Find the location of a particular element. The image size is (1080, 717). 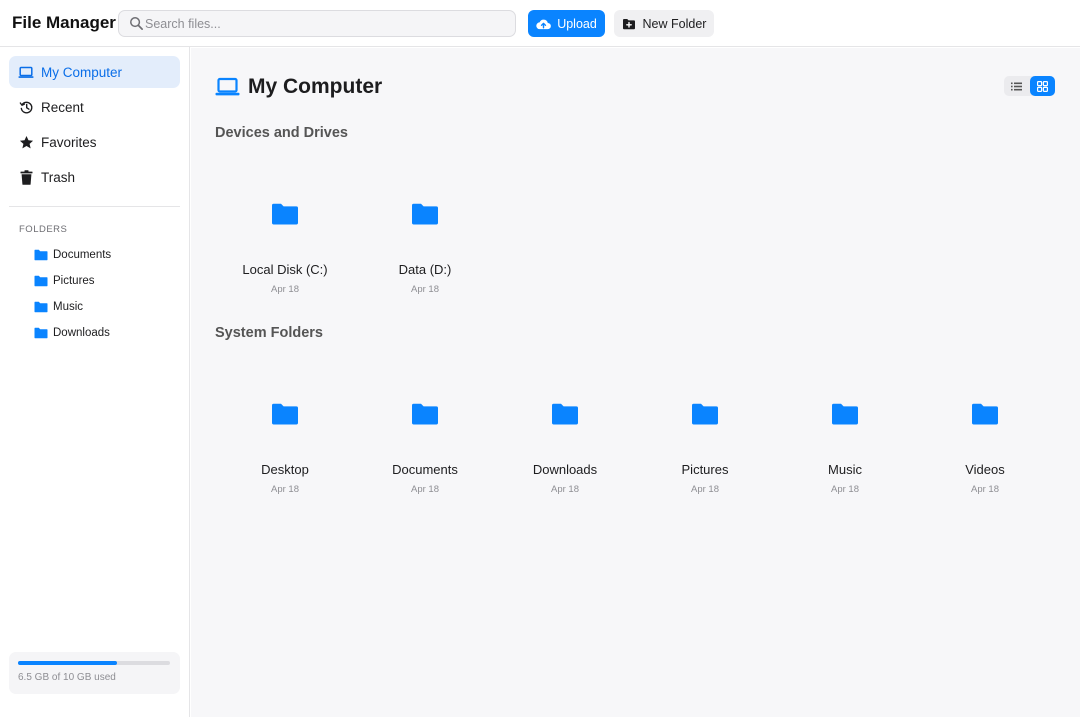

storage-widget: 6.5 GB of 10 GB used is located at coordinates (94, 673).